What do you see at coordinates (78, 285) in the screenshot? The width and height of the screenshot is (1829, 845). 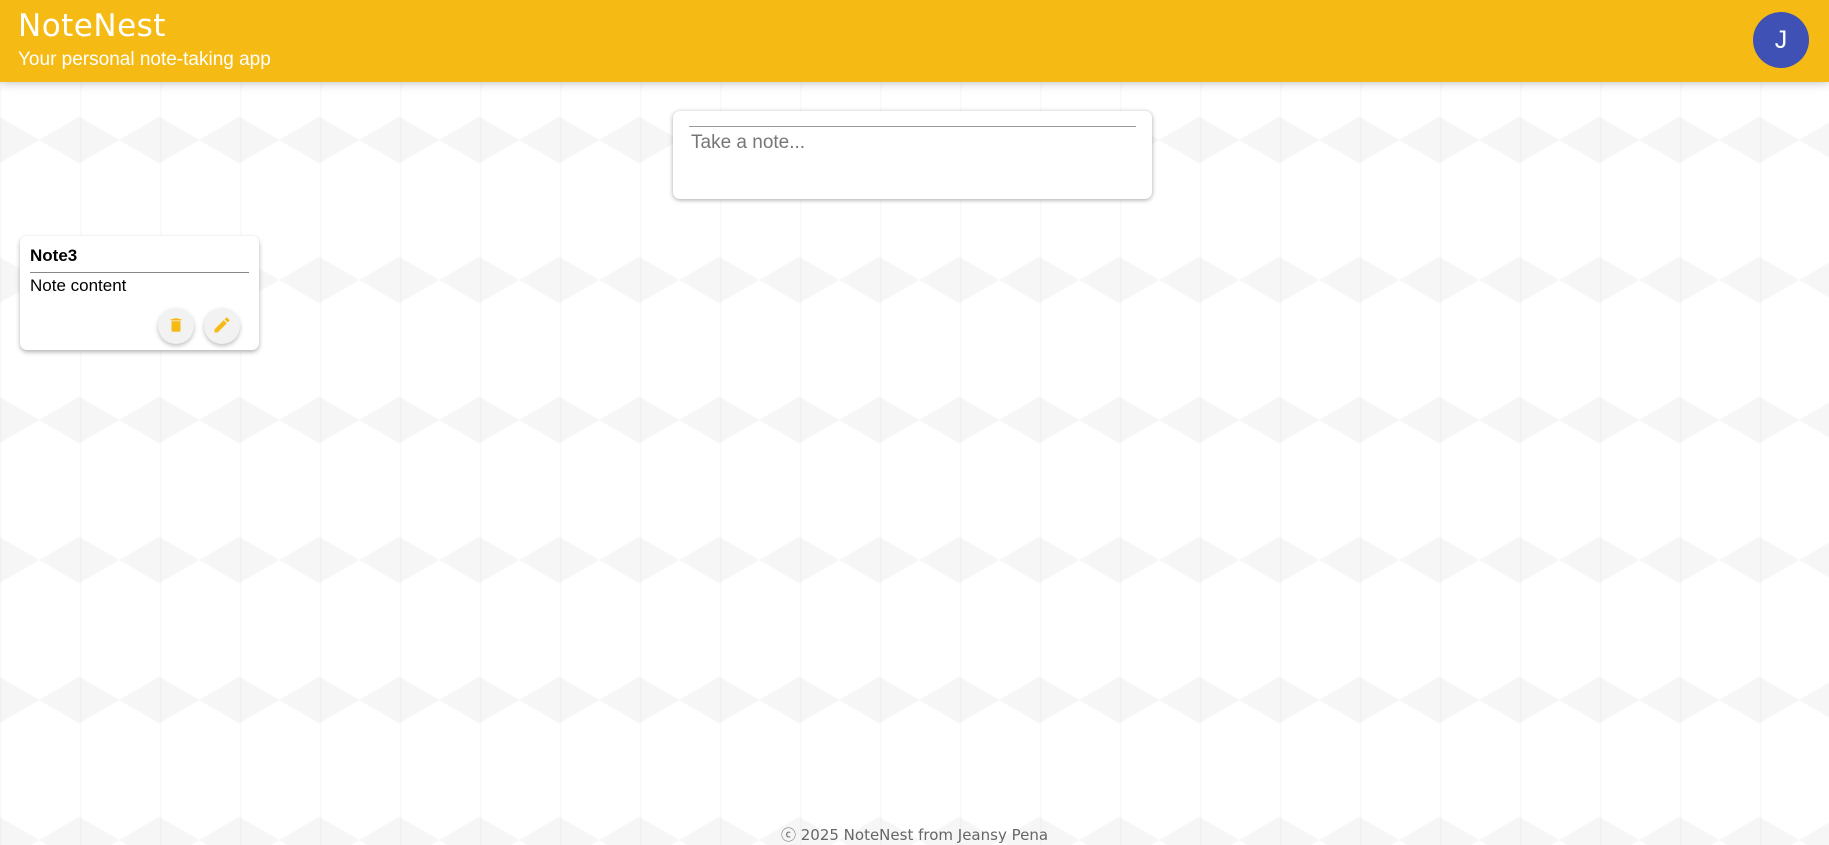 I see `note-content: Note content` at bounding box center [78, 285].